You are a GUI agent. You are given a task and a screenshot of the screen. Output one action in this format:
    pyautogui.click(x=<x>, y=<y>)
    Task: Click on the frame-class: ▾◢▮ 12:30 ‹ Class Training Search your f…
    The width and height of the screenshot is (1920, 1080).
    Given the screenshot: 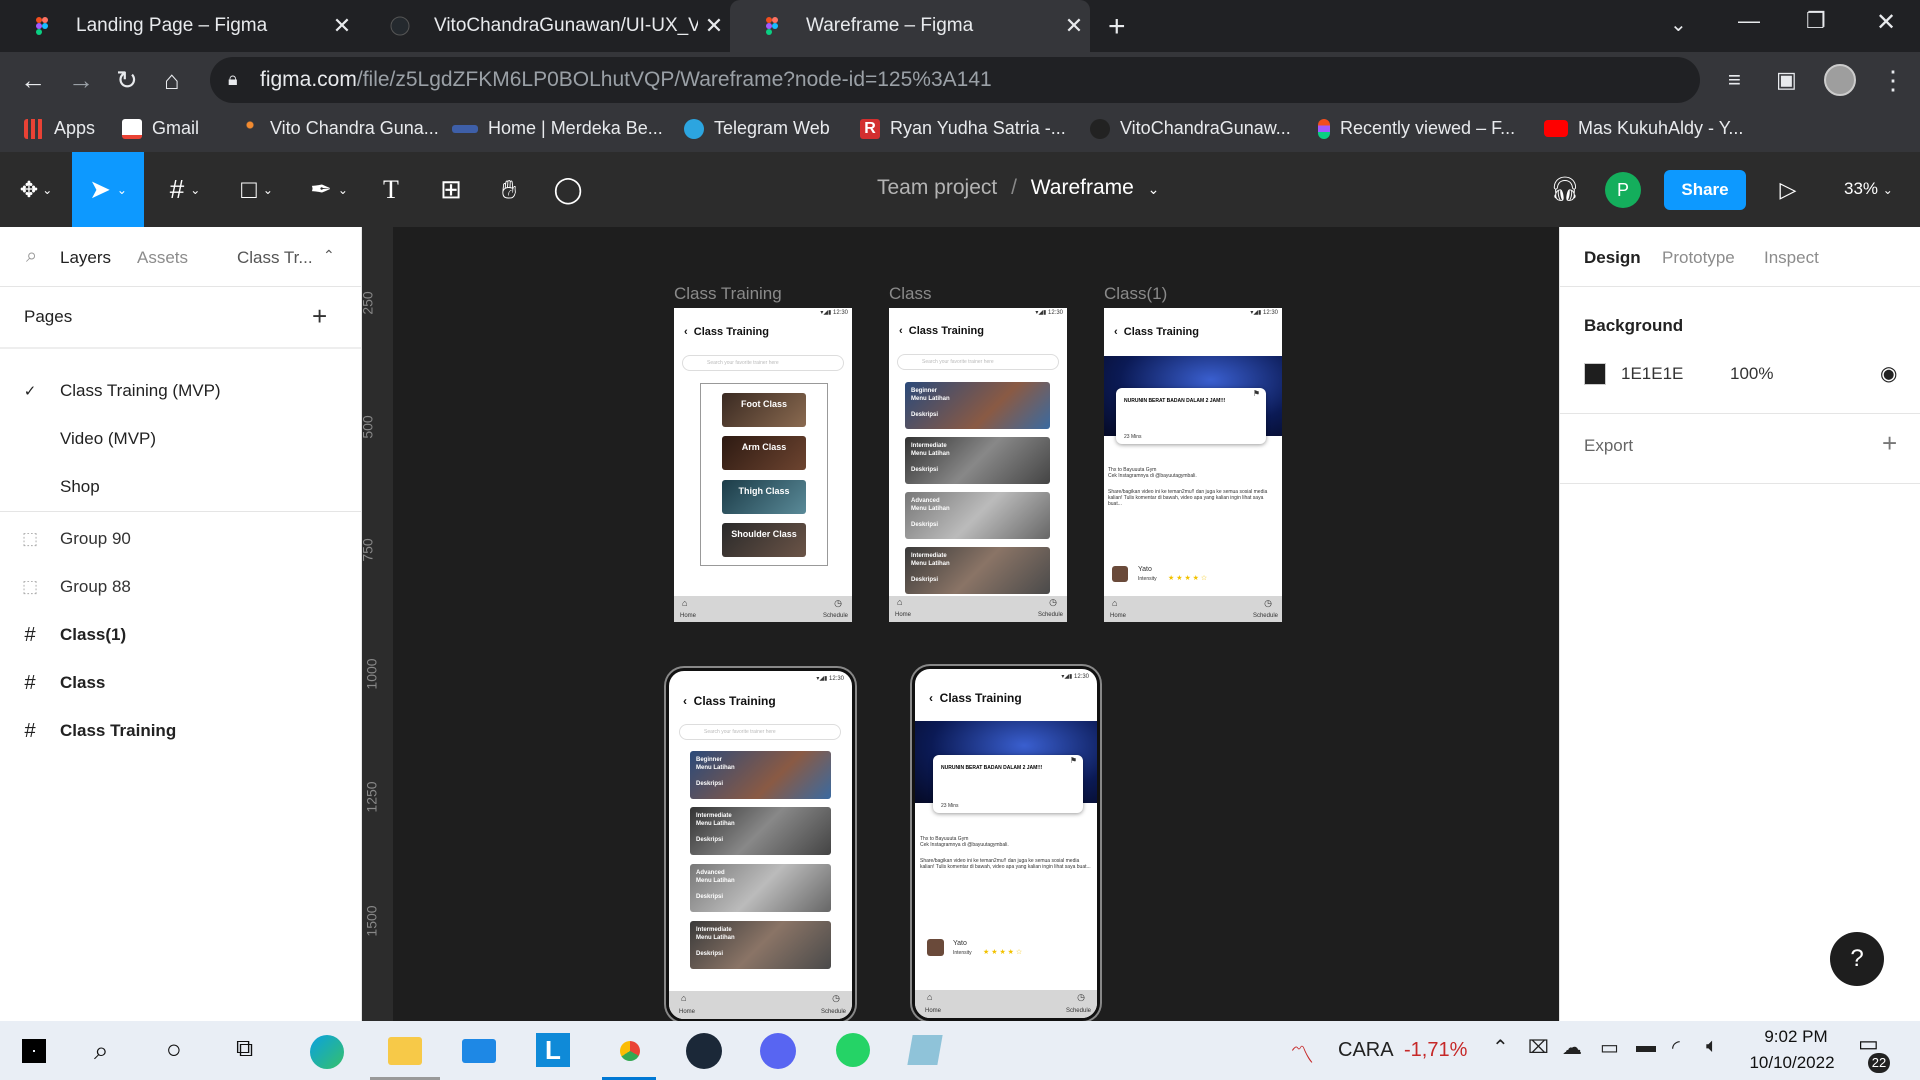 What is the action you would take?
    pyautogui.click(x=978, y=465)
    